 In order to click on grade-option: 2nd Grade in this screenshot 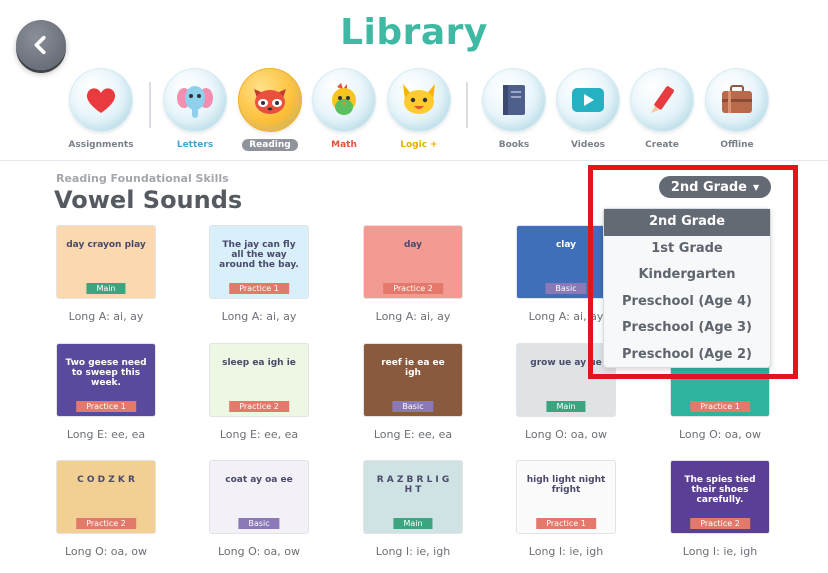, I will do `click(687, 222)`.